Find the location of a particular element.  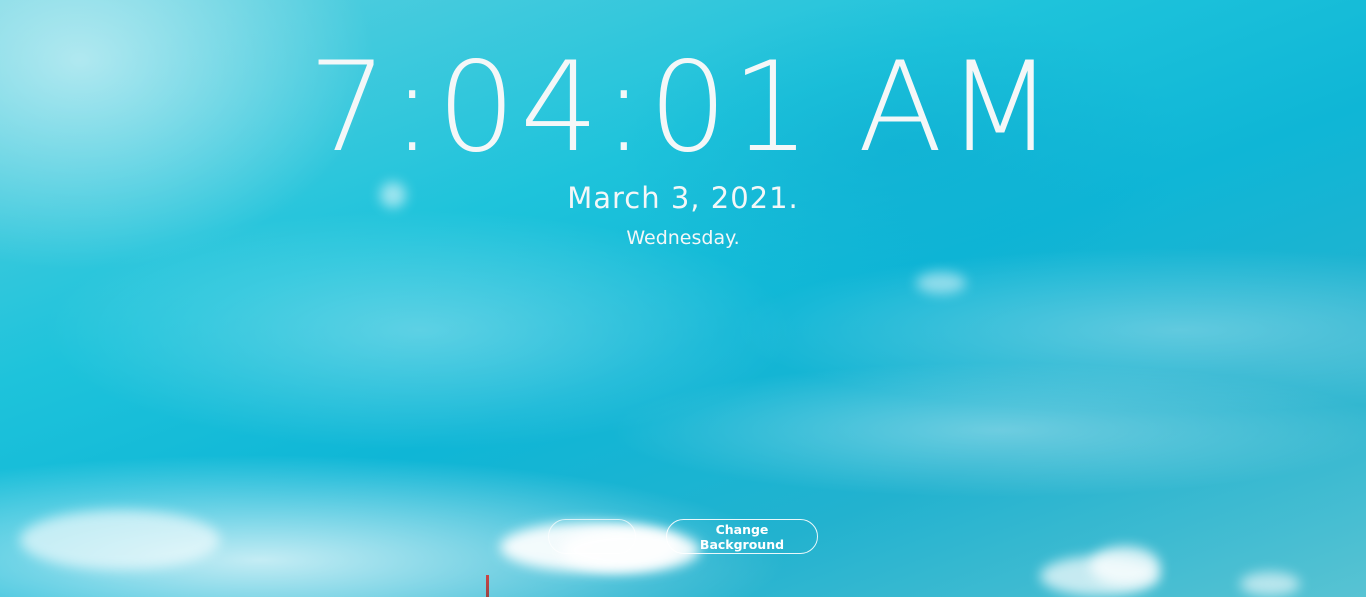

clock-time: 7:04:01 AM is located at coordinates (683, 108).